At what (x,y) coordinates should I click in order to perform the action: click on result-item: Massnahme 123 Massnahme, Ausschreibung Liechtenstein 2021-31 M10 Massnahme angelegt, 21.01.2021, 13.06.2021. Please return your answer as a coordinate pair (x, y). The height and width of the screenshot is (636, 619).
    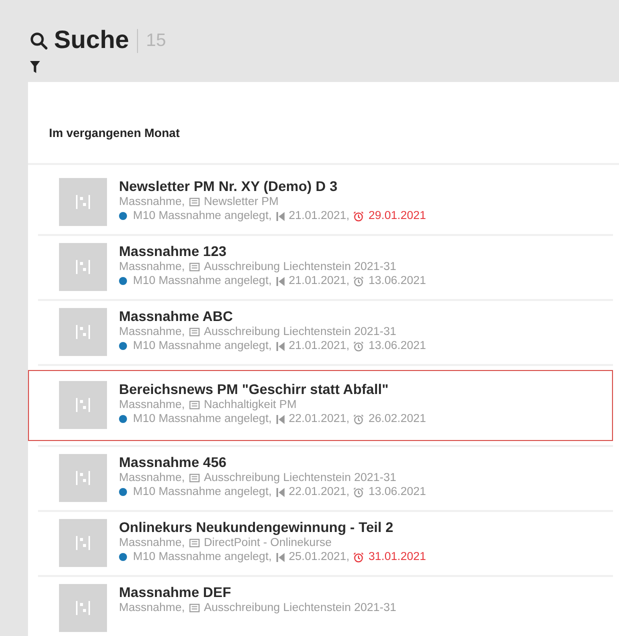
    Looking at the image, I should click on (325, 267).